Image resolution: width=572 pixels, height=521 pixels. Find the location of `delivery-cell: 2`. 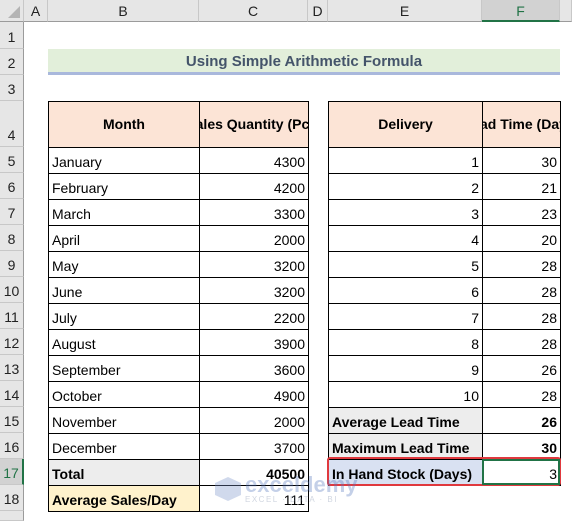

delivery-cell: 2 is located at coordinates (405, 186).